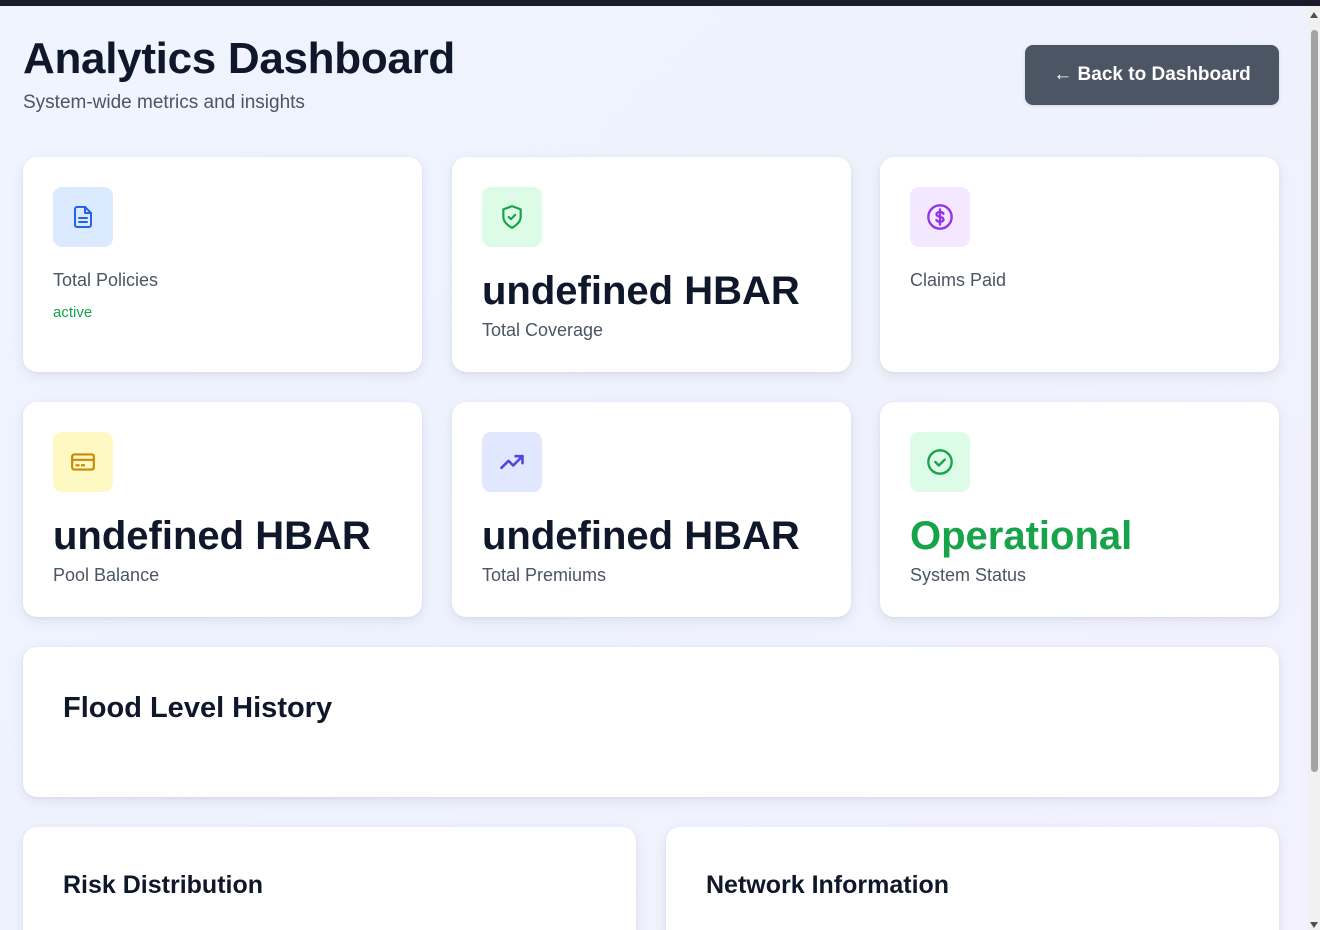 Image resolution: width=1320 pixels, height=930 pixels. What do you see at coordinates (1314, 925) in the screenshot?
I see `scroll-down-arrow-icon` at bounding box center [1314, 925].